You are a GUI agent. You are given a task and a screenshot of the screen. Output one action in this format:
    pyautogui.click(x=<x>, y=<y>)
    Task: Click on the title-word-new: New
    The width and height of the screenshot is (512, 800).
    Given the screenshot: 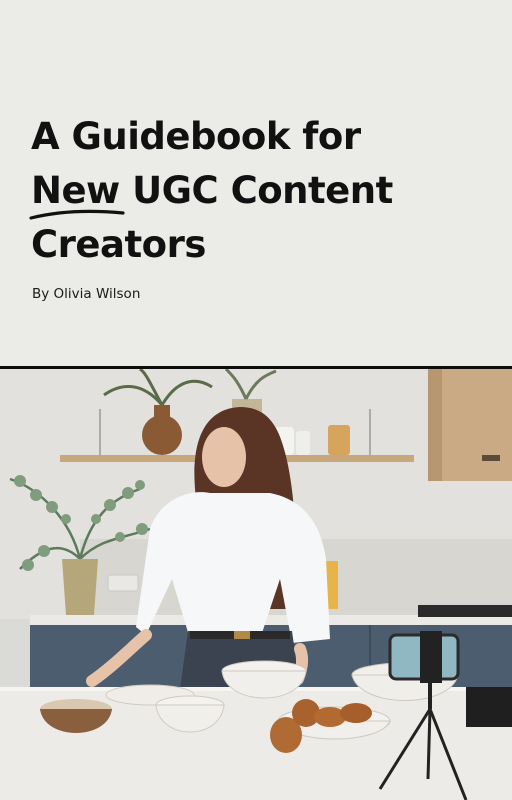 What is the action you would take?
    pyautogui.click(x=75, y=190)
    